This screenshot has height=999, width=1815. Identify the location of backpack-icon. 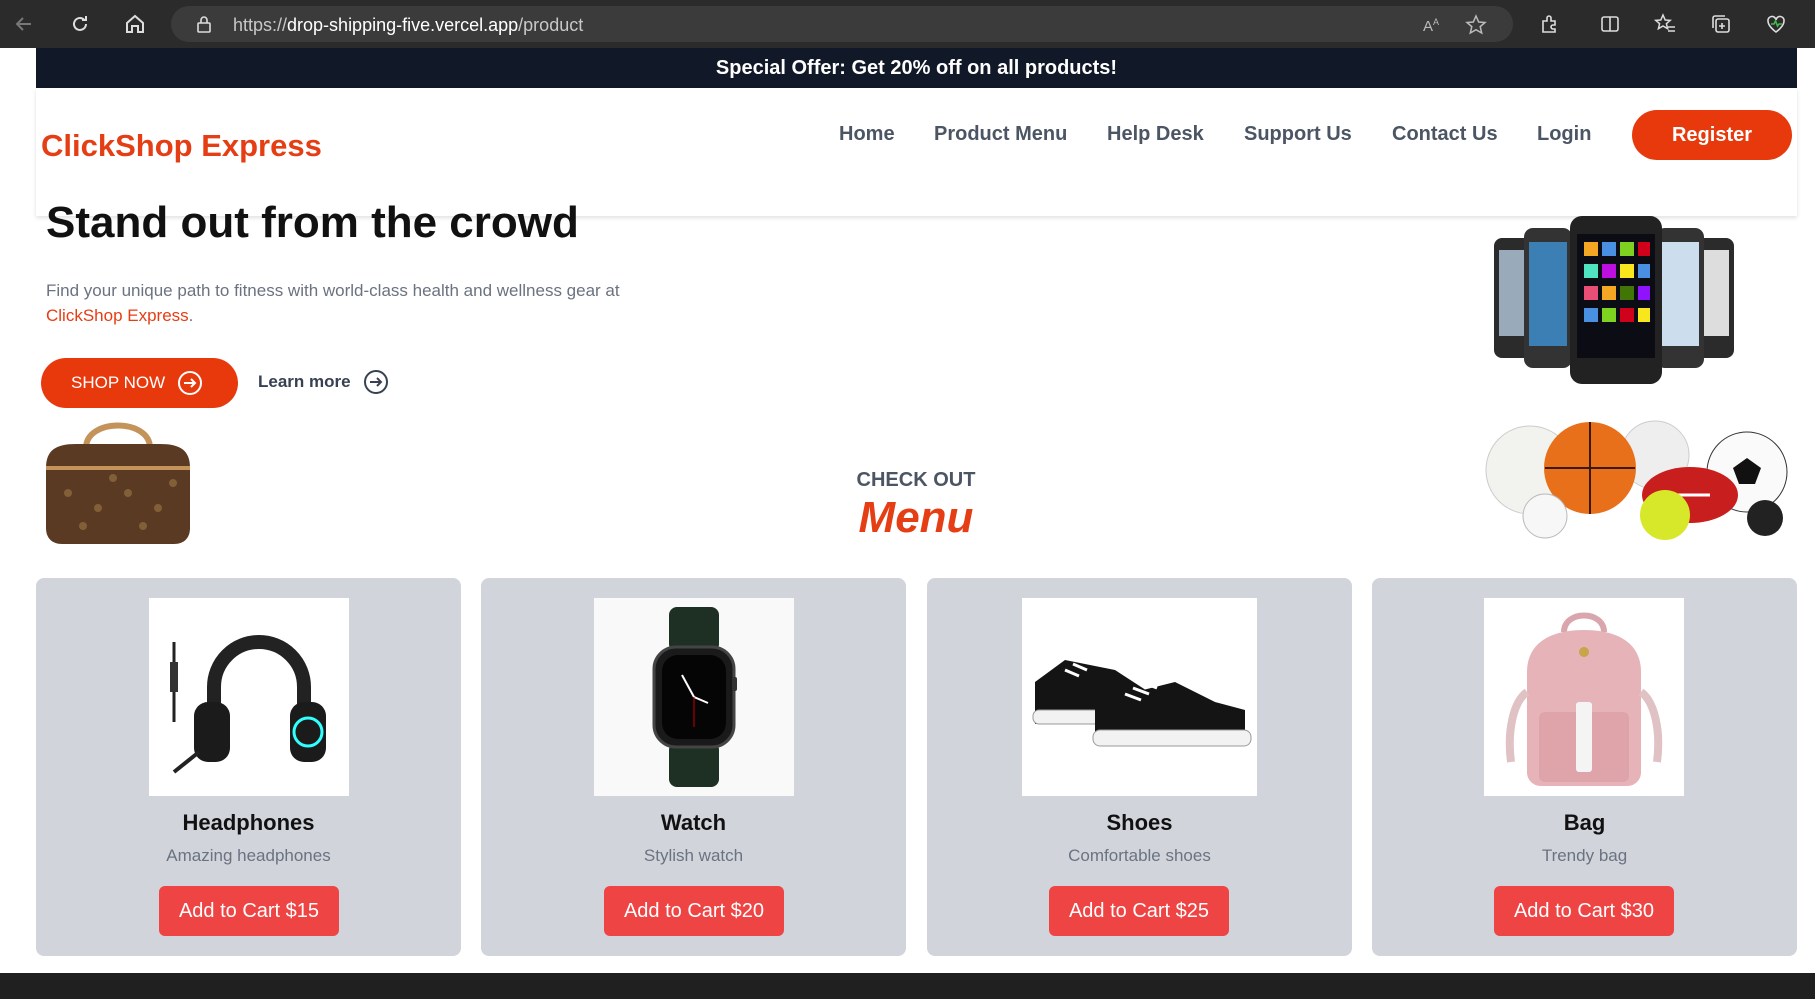
(1584, 699).